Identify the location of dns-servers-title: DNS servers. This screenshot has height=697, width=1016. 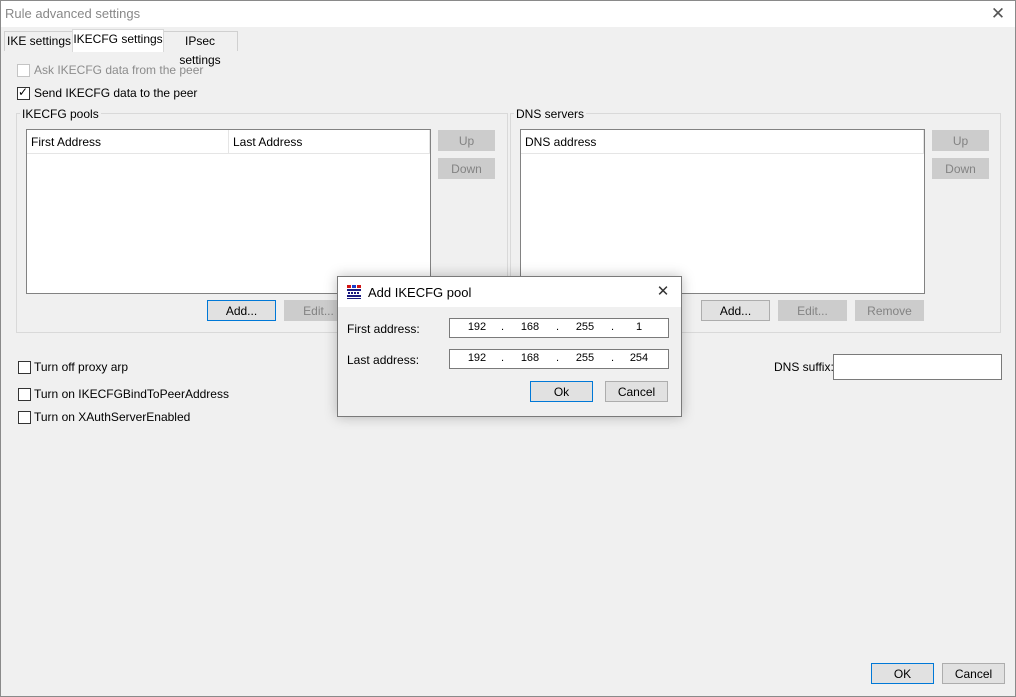
(550, 114).